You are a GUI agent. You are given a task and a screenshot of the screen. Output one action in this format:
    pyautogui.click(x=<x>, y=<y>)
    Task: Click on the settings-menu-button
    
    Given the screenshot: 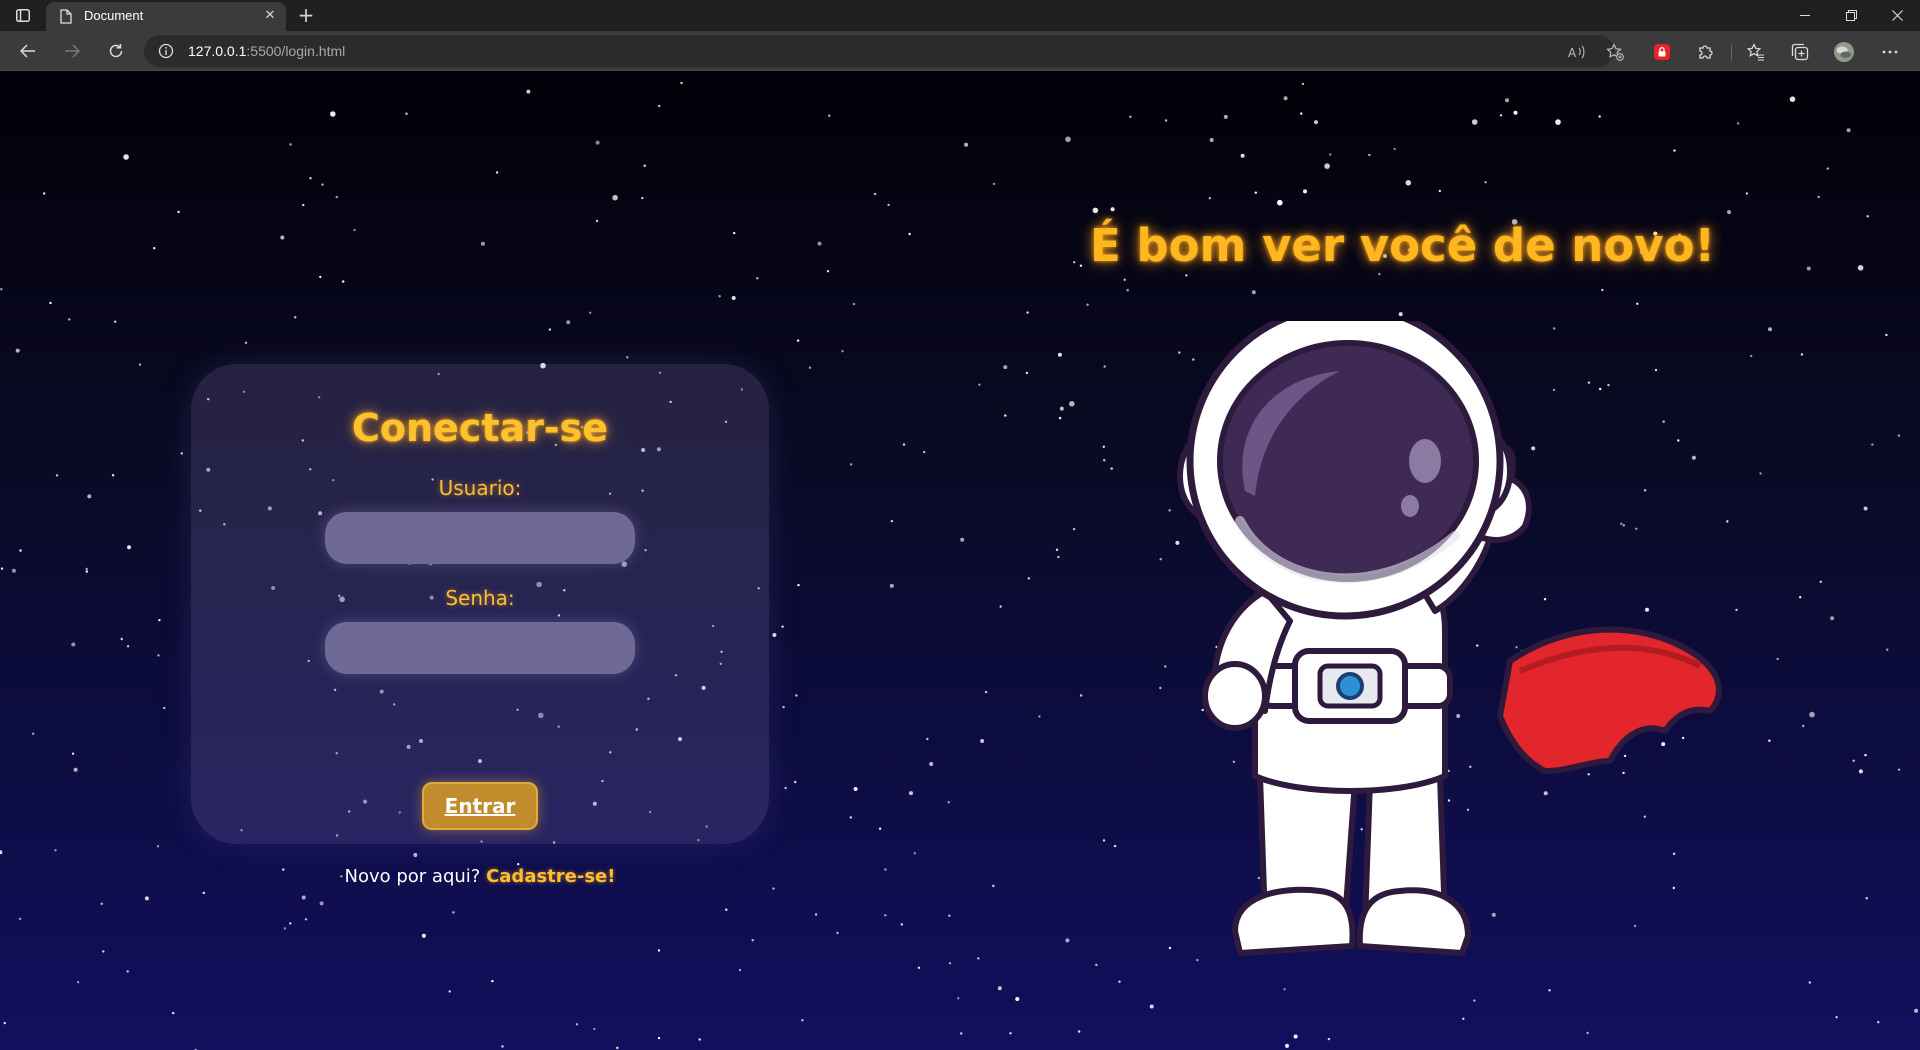 What is the action you would take?
    pyautogui.click(x=1890, y=52)
    